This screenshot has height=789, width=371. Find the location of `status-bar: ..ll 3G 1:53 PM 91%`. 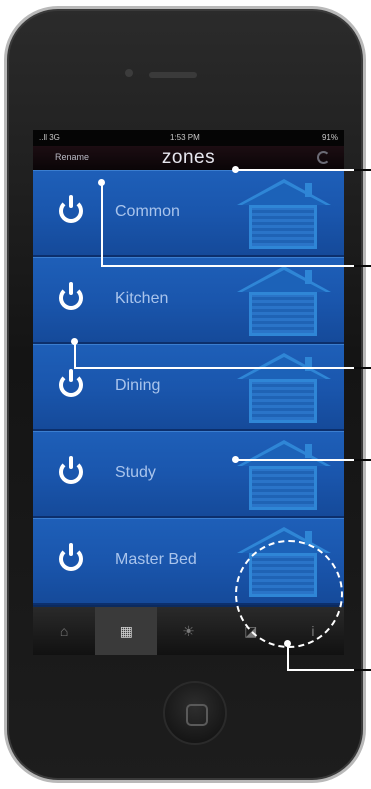

status-bar: ..ll 3G 1:53 PM 91% is located at coordinates (188, 138).